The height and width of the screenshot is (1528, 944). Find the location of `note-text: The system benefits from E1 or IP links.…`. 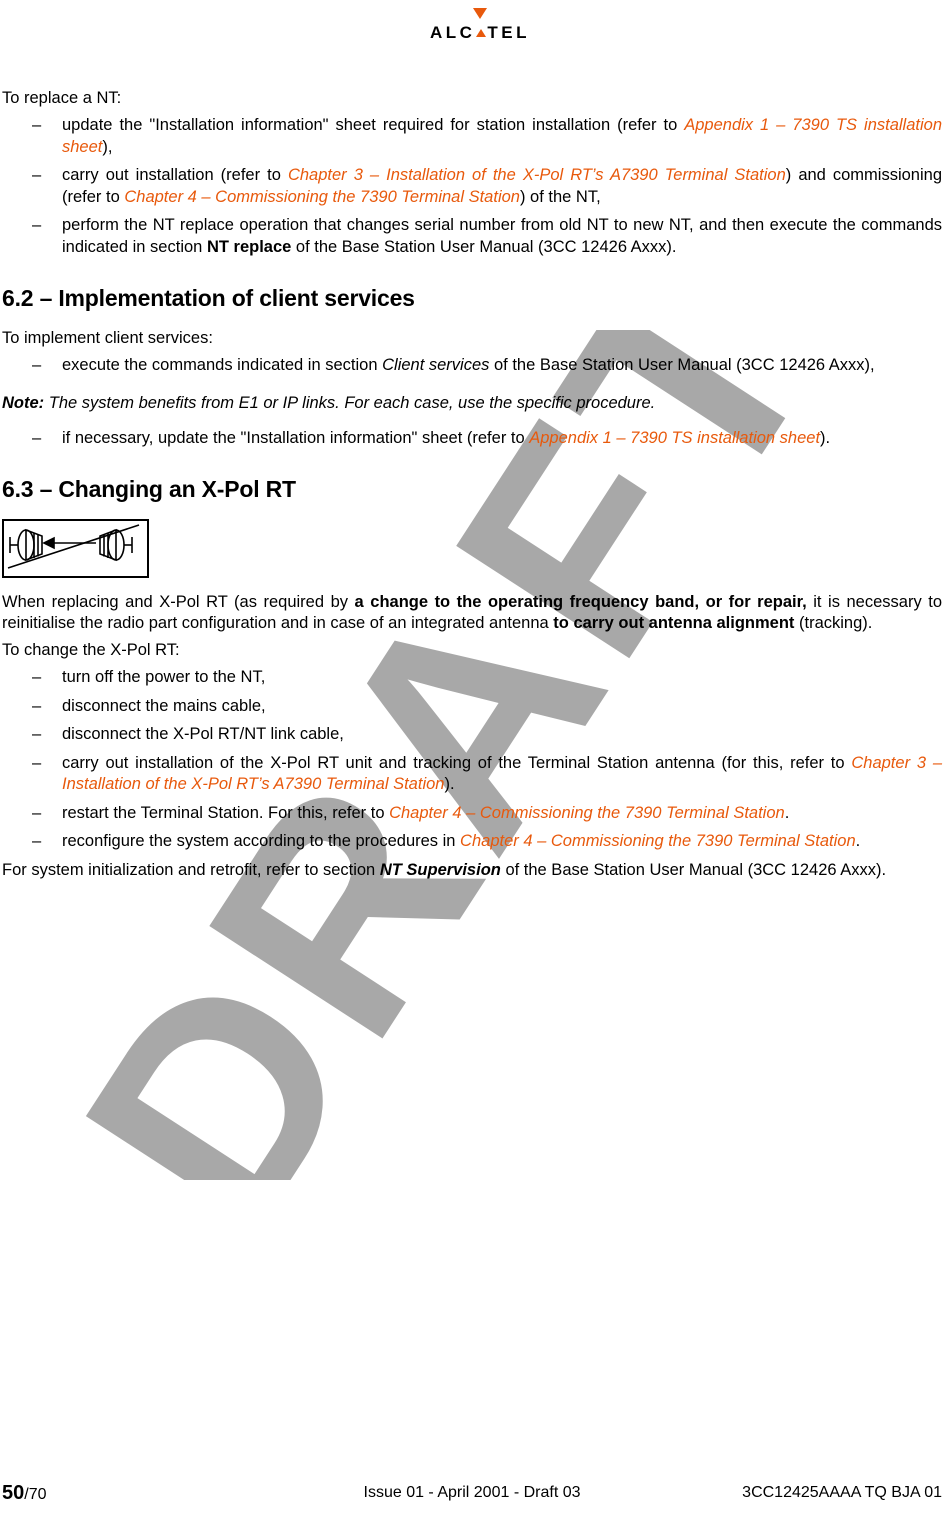

note-text: The system benefits from E1 or IP links.… is located at coordinates (350, 402).